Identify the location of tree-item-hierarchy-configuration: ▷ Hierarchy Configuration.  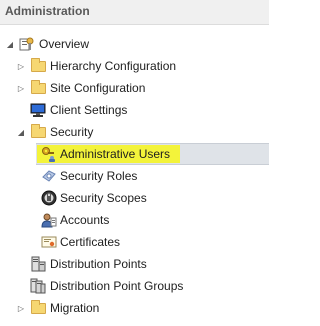
(134, 66).